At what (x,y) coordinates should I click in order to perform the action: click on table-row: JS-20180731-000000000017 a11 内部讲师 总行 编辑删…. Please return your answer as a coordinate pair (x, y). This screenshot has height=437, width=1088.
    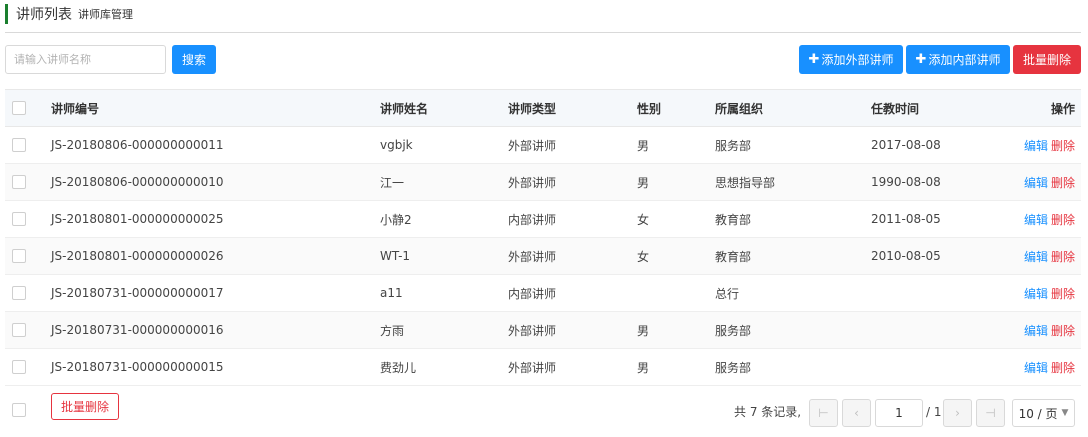
    Looking at the image, I should click on (543, 293).